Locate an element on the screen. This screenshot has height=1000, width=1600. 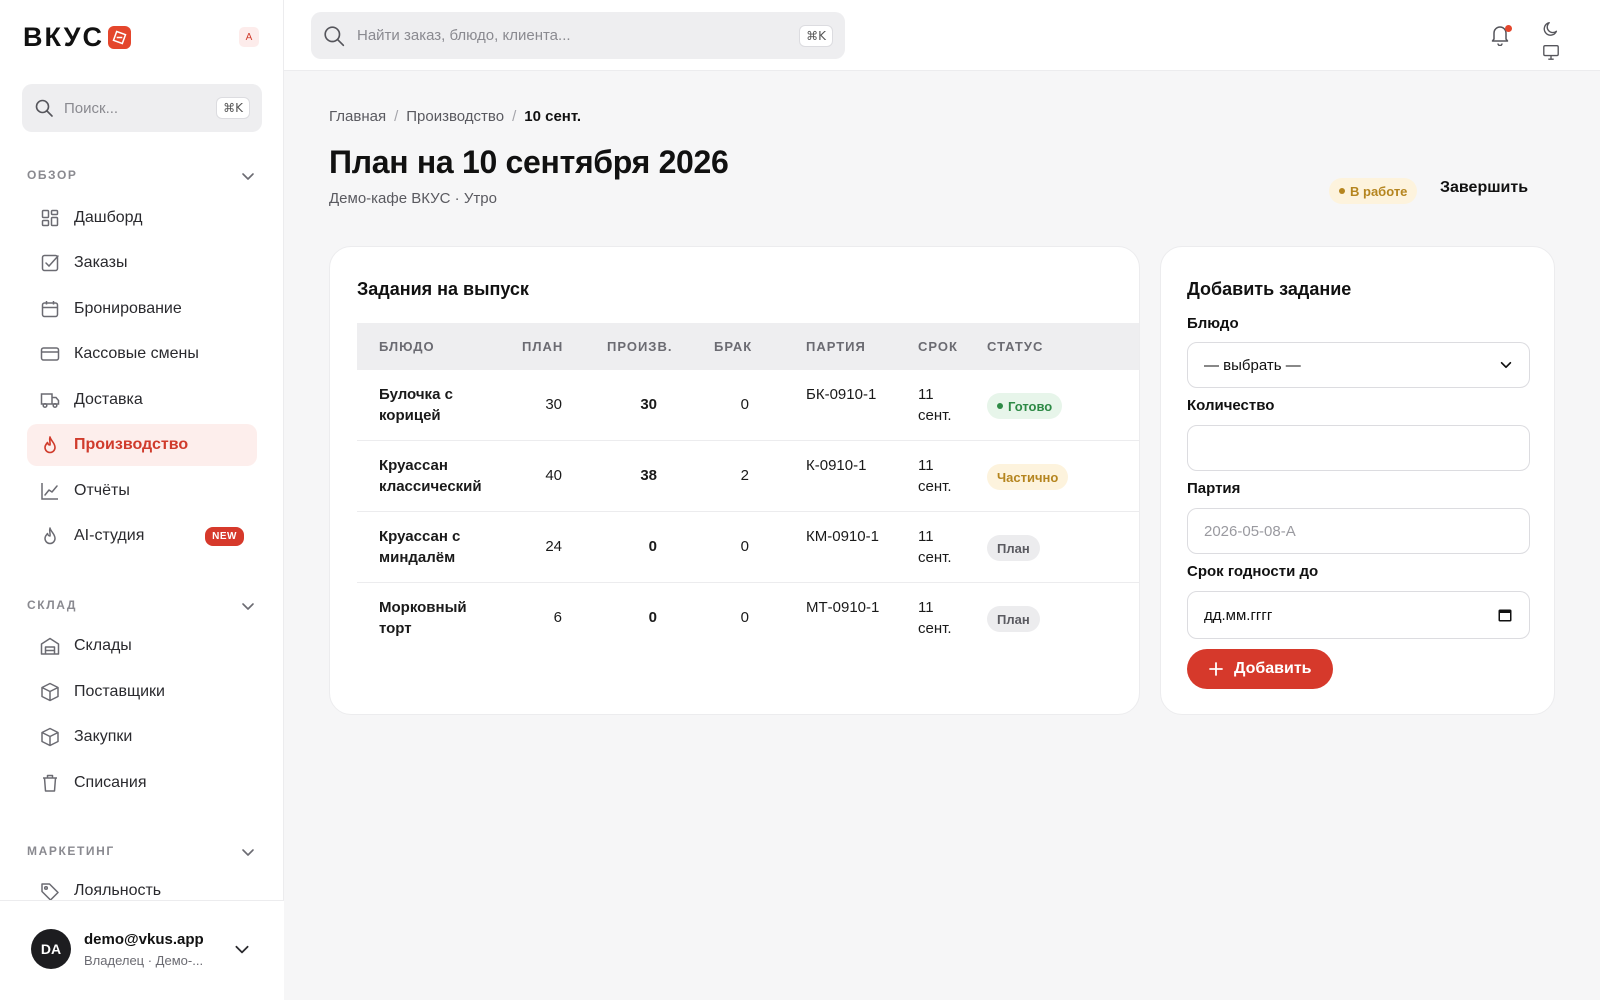
column-header-batch: ПАРТИЯ is located at coordinates (836, 346).